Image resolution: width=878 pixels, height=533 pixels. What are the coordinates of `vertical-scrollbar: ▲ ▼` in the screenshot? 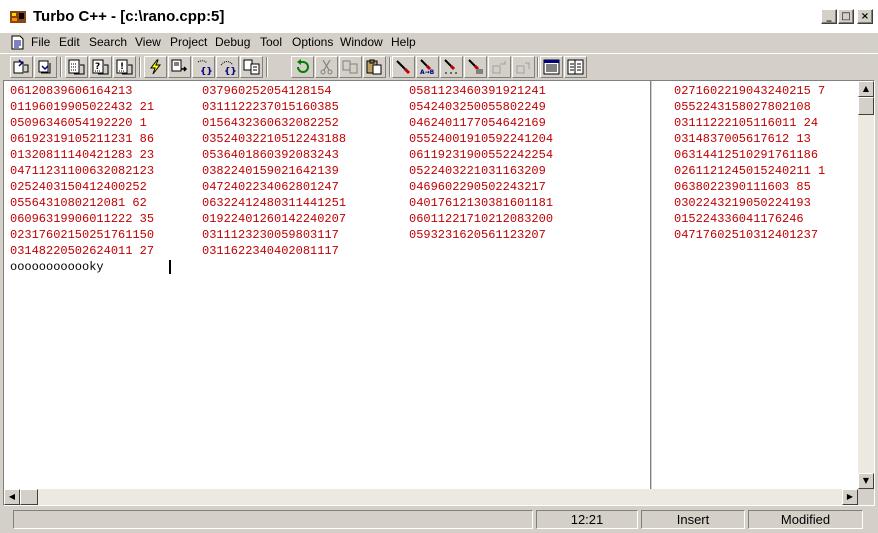 It's located at (866, 285).